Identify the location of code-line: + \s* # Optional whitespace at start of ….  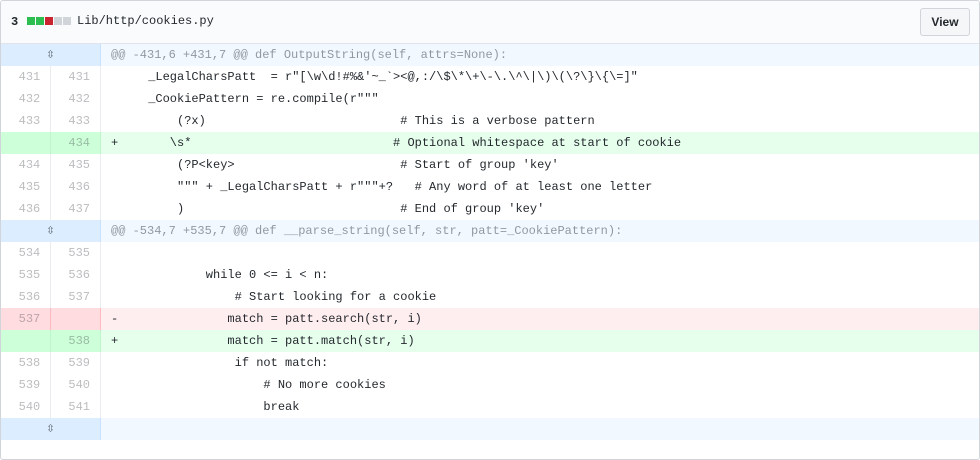
(539, 143).